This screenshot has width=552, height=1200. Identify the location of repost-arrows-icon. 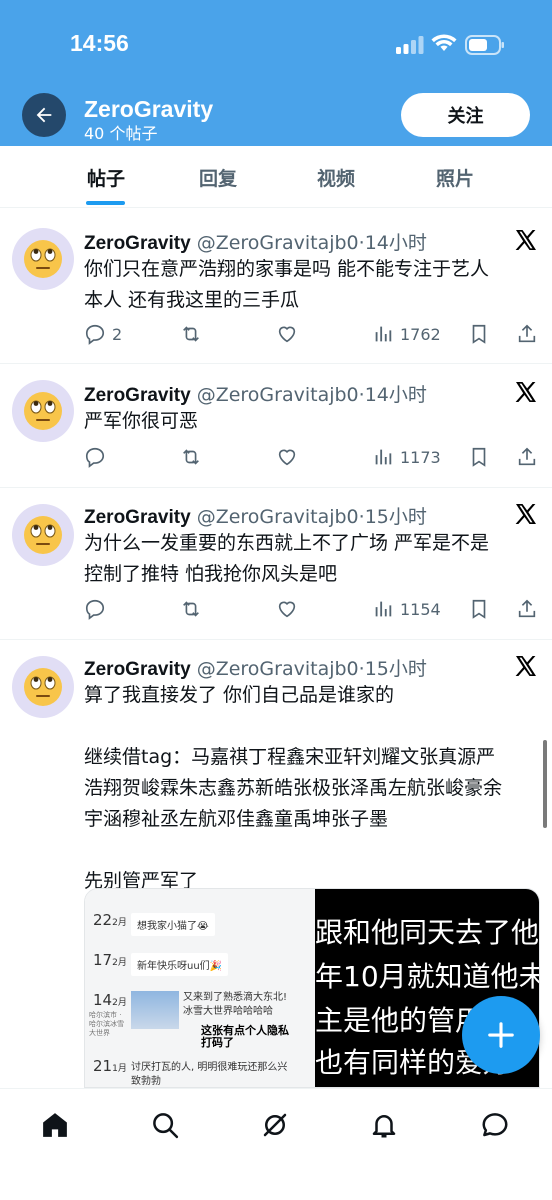
(191, 457).